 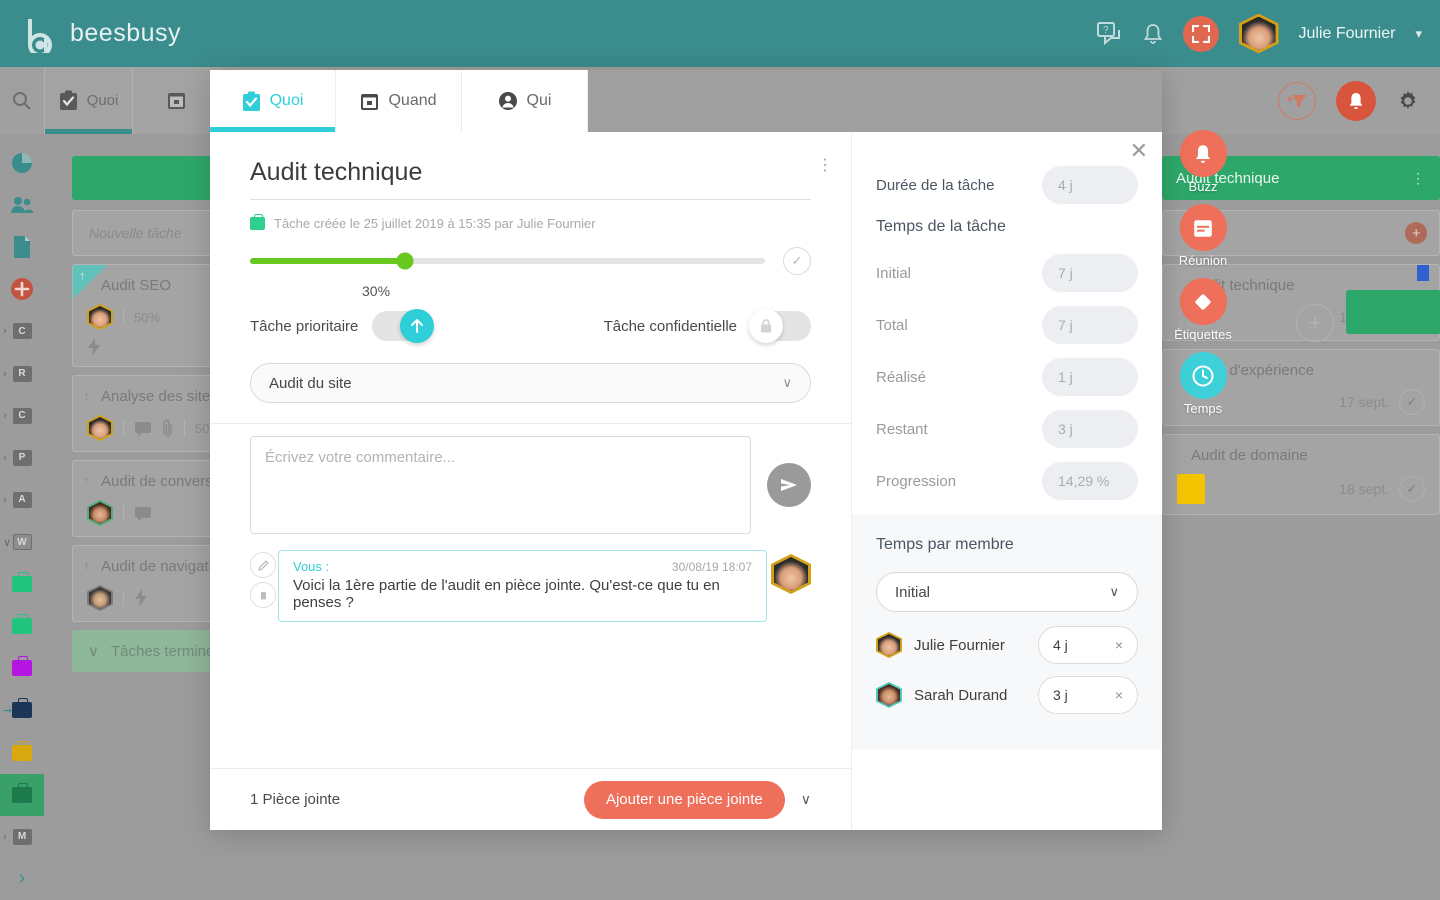 I want to click on priority-label: Tâche prioritaire, so click(x=304, y=326).